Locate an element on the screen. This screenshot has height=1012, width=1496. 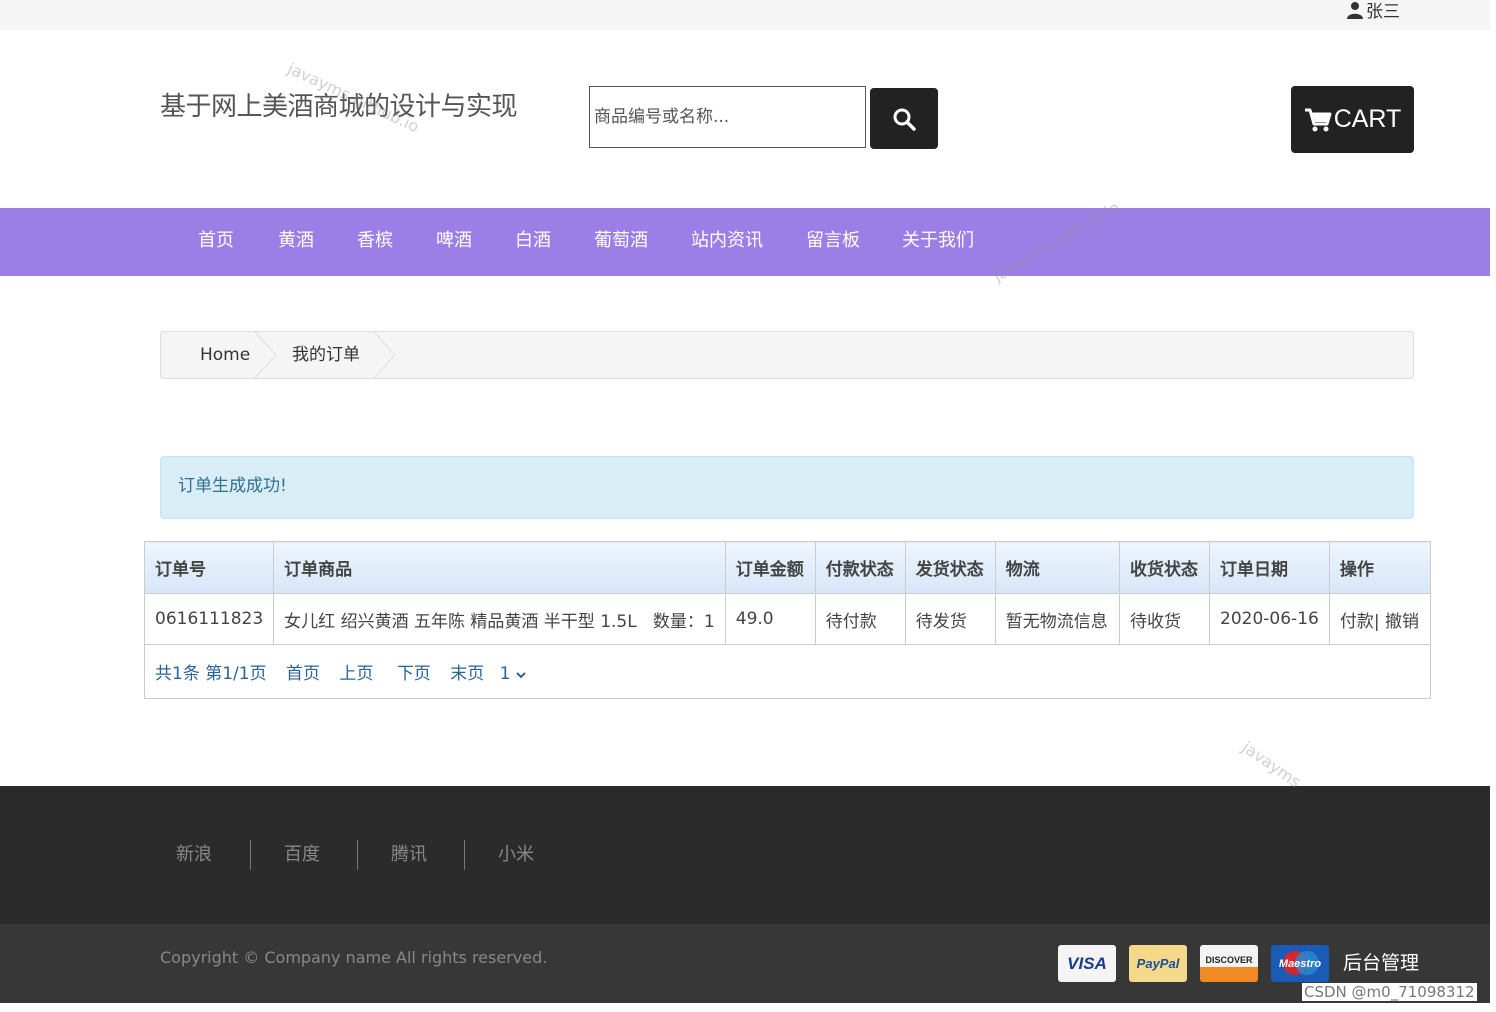
nav-item-champagne: 香槟 is located at coordinates (375, 242).